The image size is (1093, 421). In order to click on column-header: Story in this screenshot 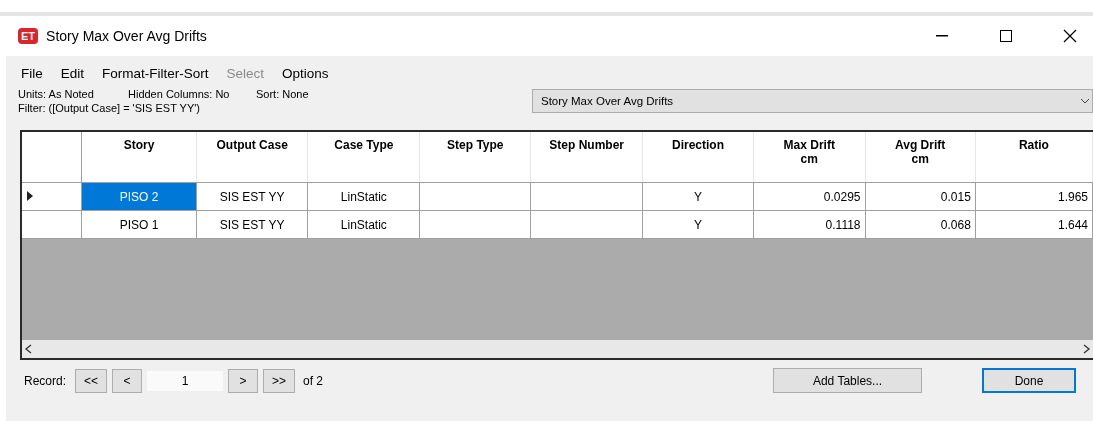, I will do `click(139, 157)`.